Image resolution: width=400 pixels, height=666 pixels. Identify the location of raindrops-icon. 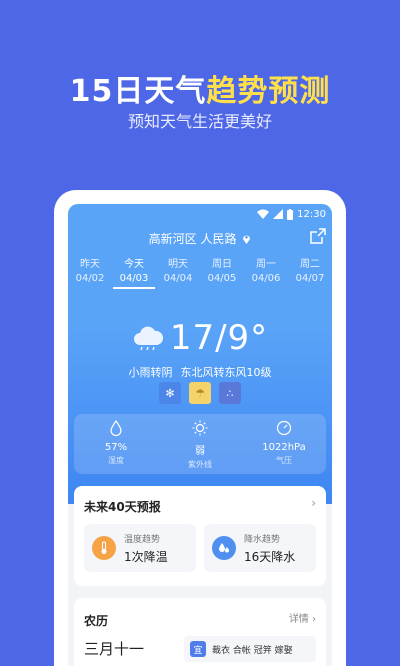
(224, 548).